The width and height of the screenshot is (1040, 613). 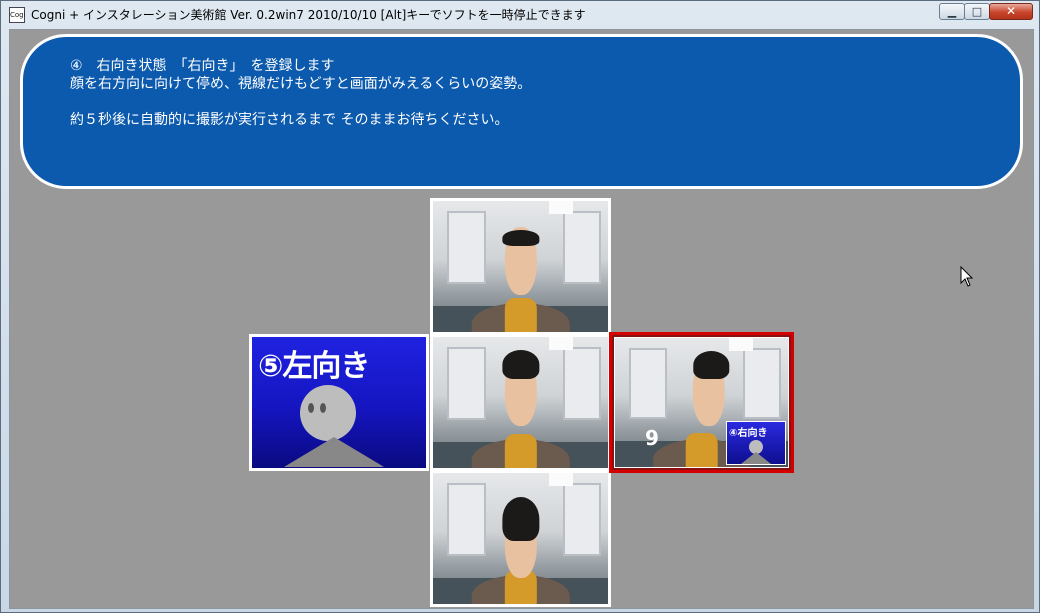 I want to click on instruction-line-3: 約５秒後に自動的に撮影が実行されるまで そのままお待ちください。, so click(x=289, y=120).